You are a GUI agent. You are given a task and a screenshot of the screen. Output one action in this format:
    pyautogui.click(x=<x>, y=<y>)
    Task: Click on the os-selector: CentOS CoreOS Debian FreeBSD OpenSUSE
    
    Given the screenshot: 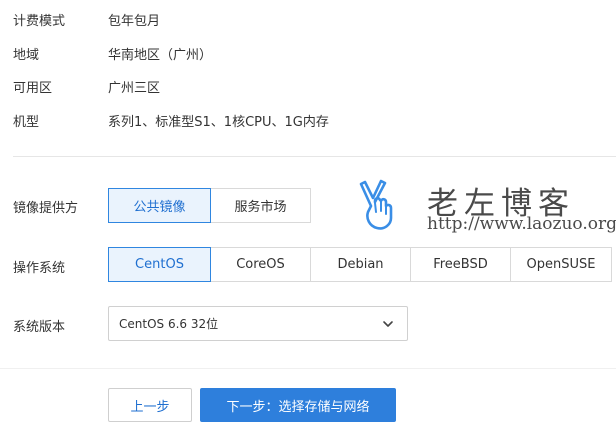 What is the action you would take?
    pyautogui.click(x=360, y=264)
    